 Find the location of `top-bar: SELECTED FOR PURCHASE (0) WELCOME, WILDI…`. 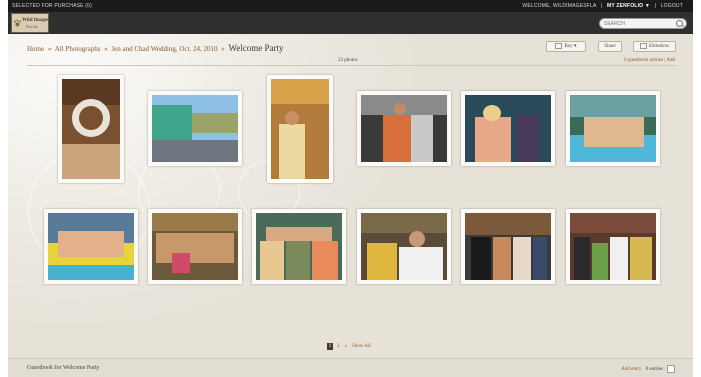

top-bar: SELECTED FOR PURCHASE (0) WELCOME, WILDI… is located at coordinates (350, 6).